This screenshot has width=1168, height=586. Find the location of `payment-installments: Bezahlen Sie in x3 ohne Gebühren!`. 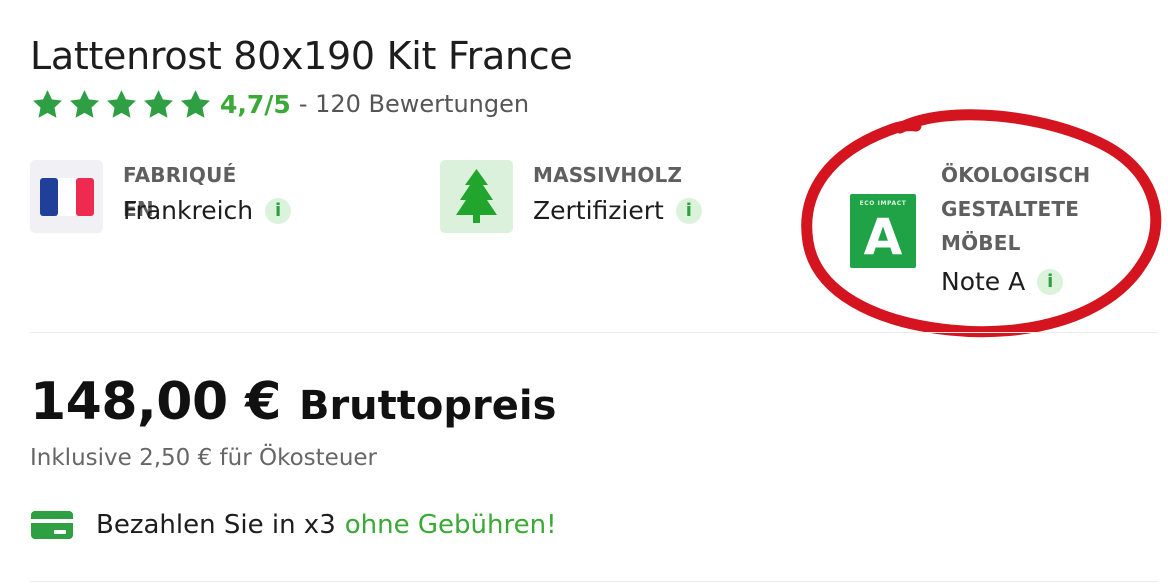

payment-installments: Bezahlen Sie in x3 ohne Gebühren! is located at coordinates (293, 525).